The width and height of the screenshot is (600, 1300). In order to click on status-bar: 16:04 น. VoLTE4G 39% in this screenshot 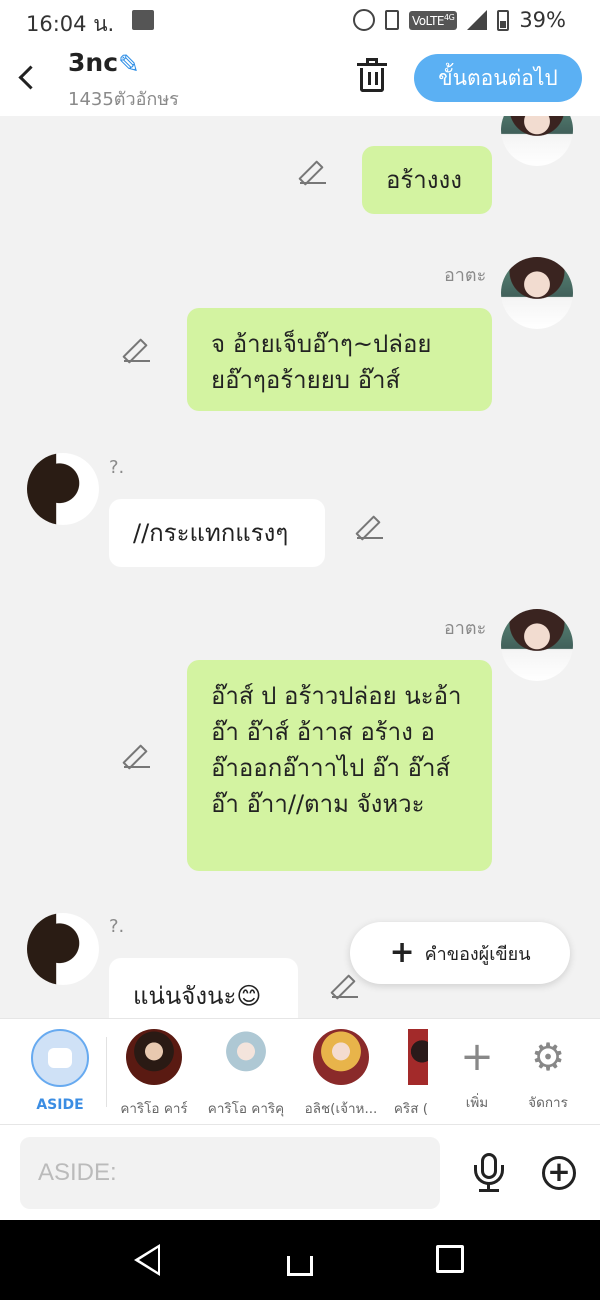, I will do `click(300, 21)`.